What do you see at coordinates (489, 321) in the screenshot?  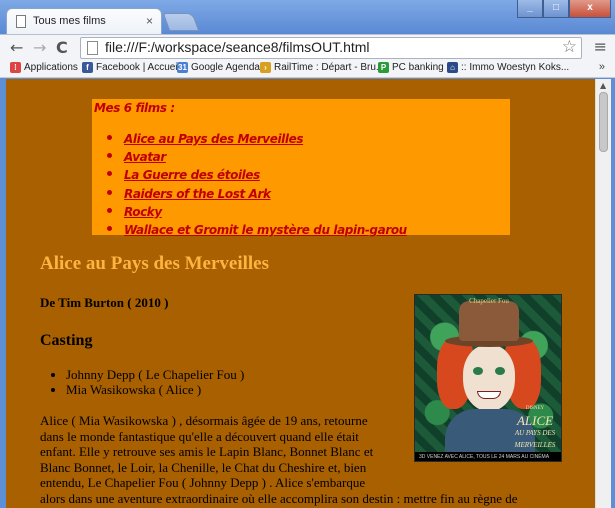 I see `poster-hat` at bounding box center [489, 321].